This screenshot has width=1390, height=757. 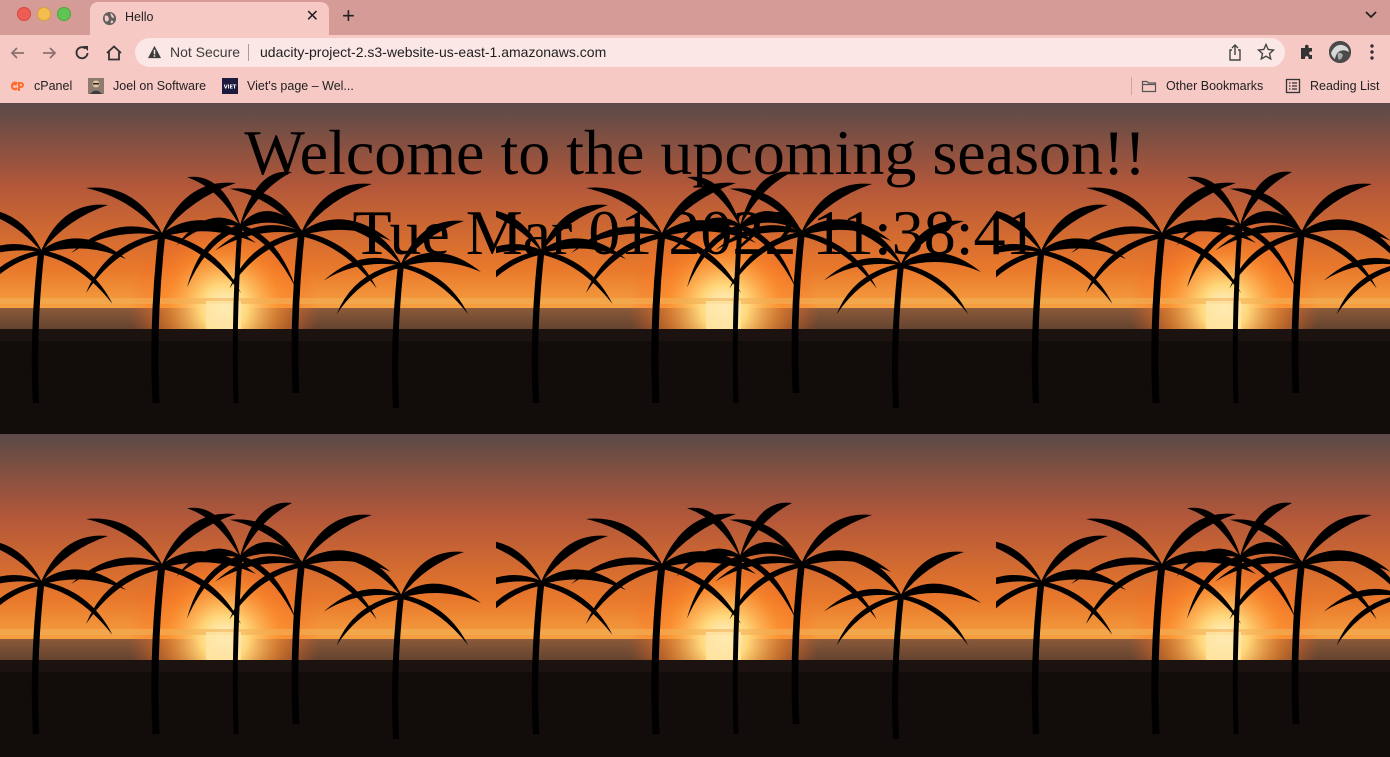 What do you see at coordinates (64, 14) in the screenshot?
I see `maximize-window-button` at bounding box center [64, 14].